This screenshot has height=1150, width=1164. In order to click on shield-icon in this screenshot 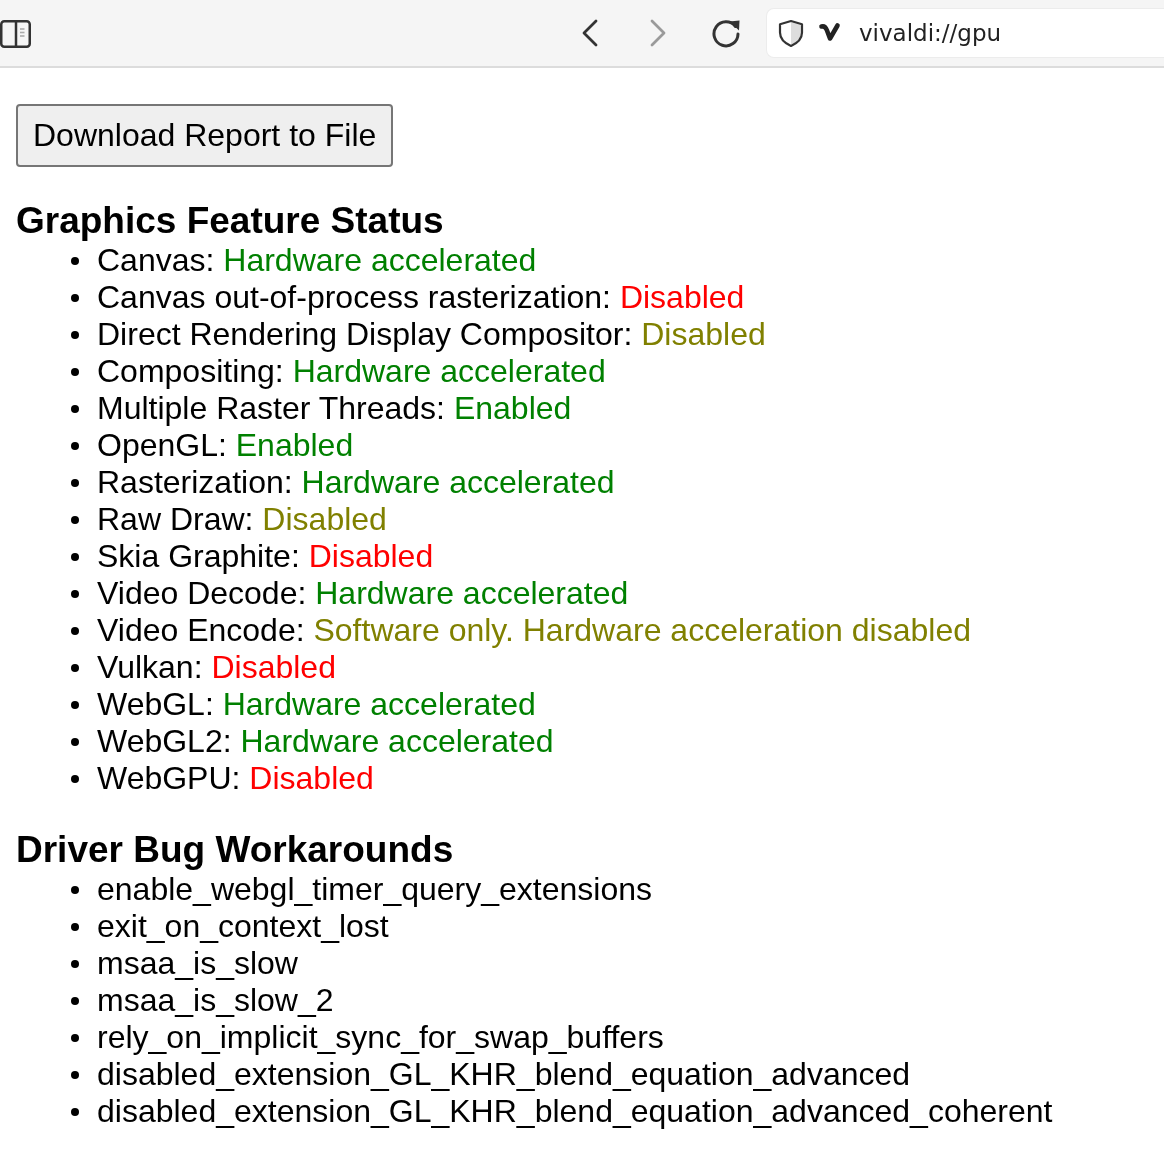, I will do `click(791, 33)`.